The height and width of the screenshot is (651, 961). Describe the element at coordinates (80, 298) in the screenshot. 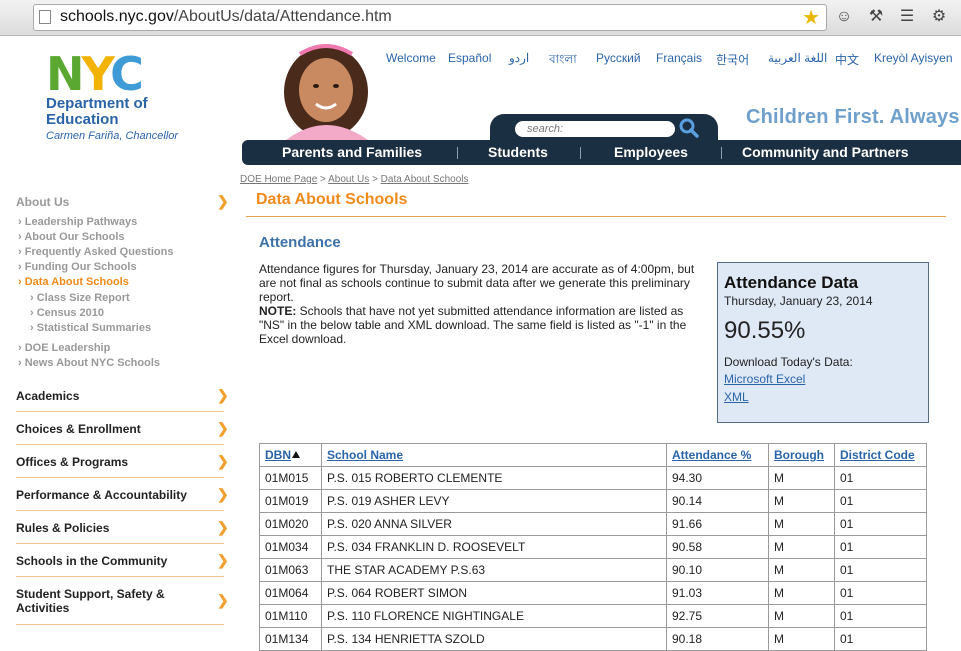

I see `sidebar-item-class-size-report: › Class Size Report` at that location.